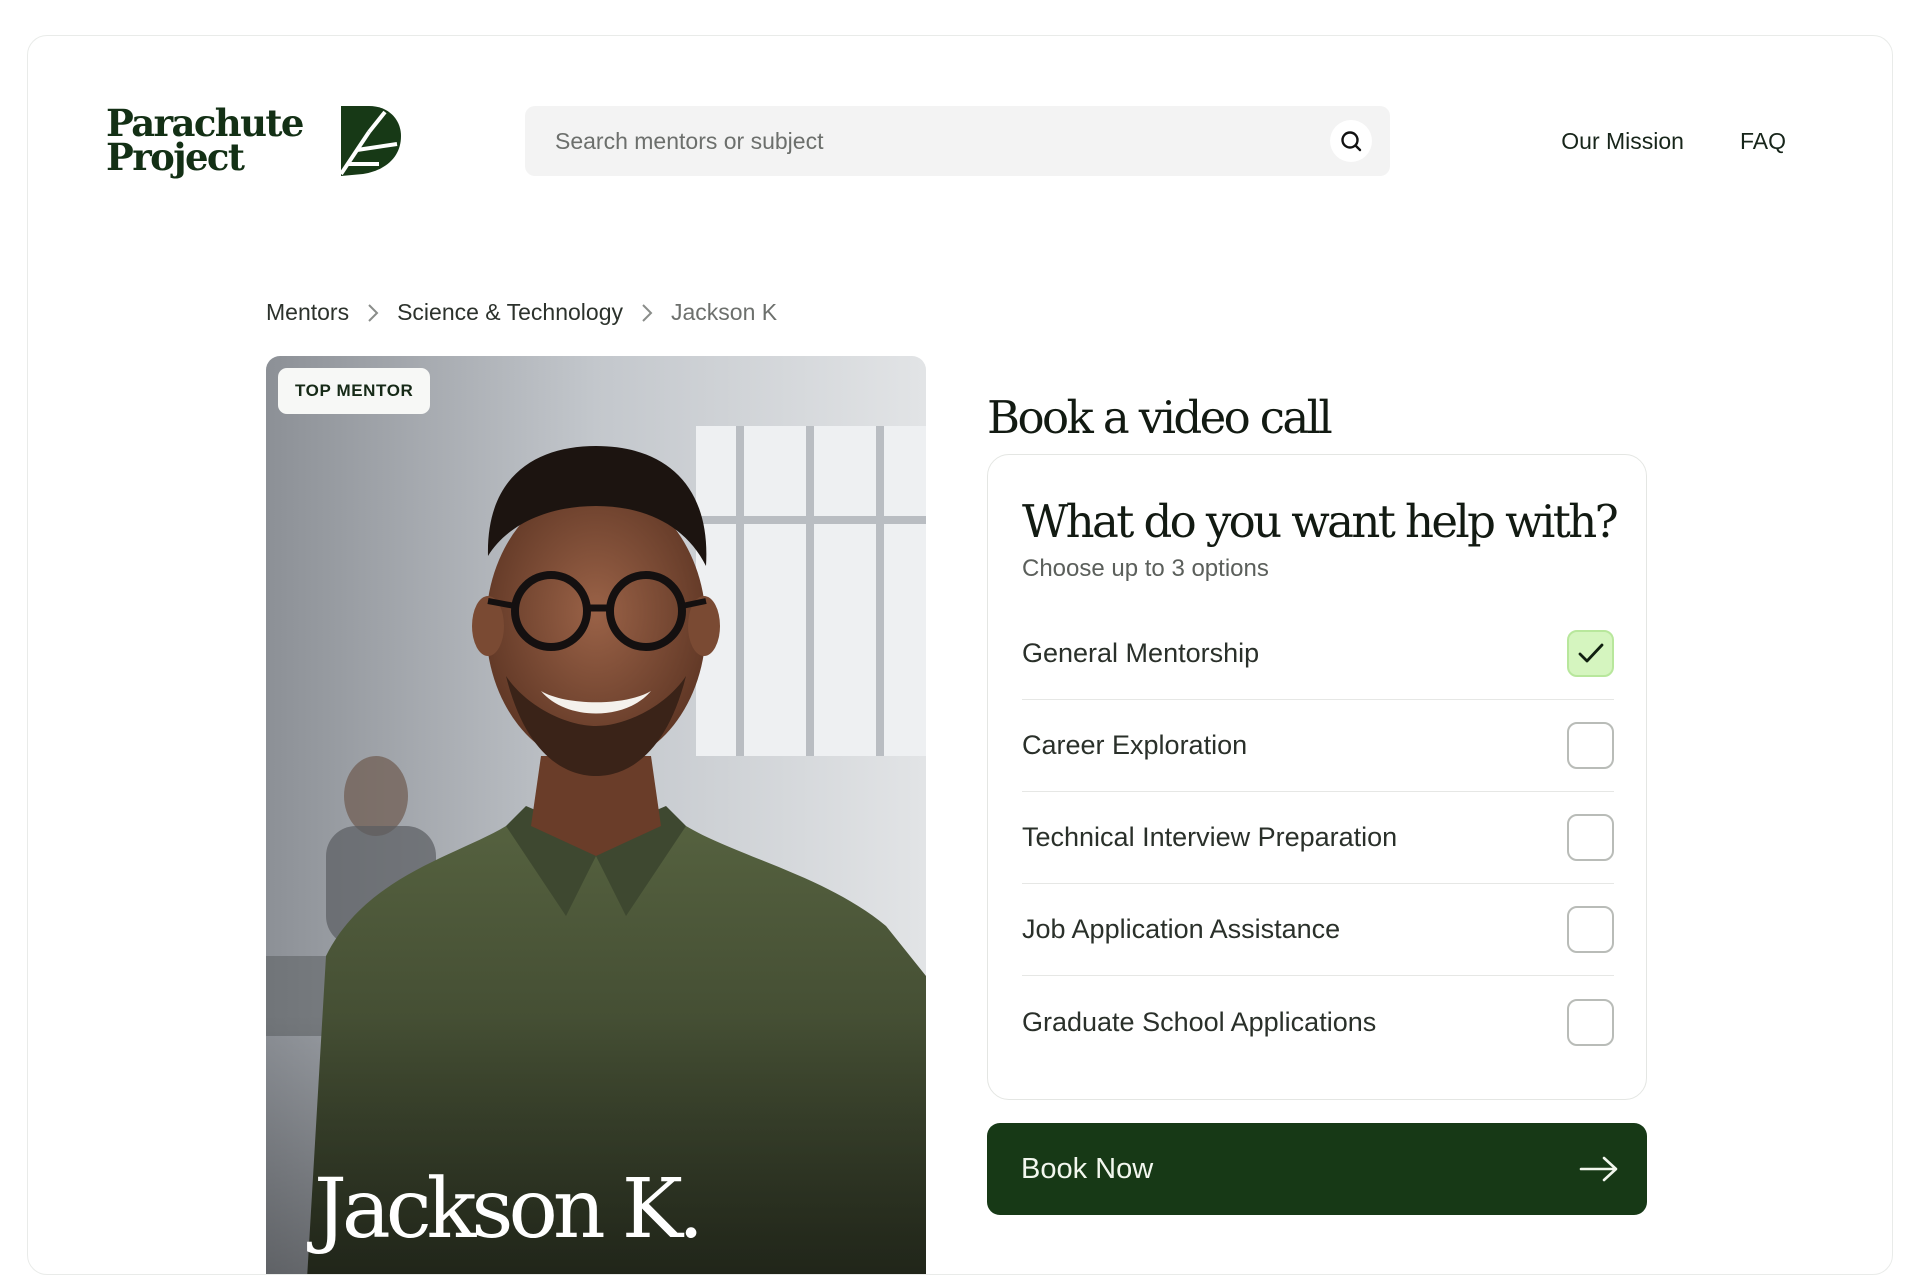 Image resolution: width=1920 pixels, height=1275 pixels. What do you see at coordinates (1145, 568) in the screenshot?
I see `help-hint: Choose up to 3 options` at bounding box center [1145, 568].